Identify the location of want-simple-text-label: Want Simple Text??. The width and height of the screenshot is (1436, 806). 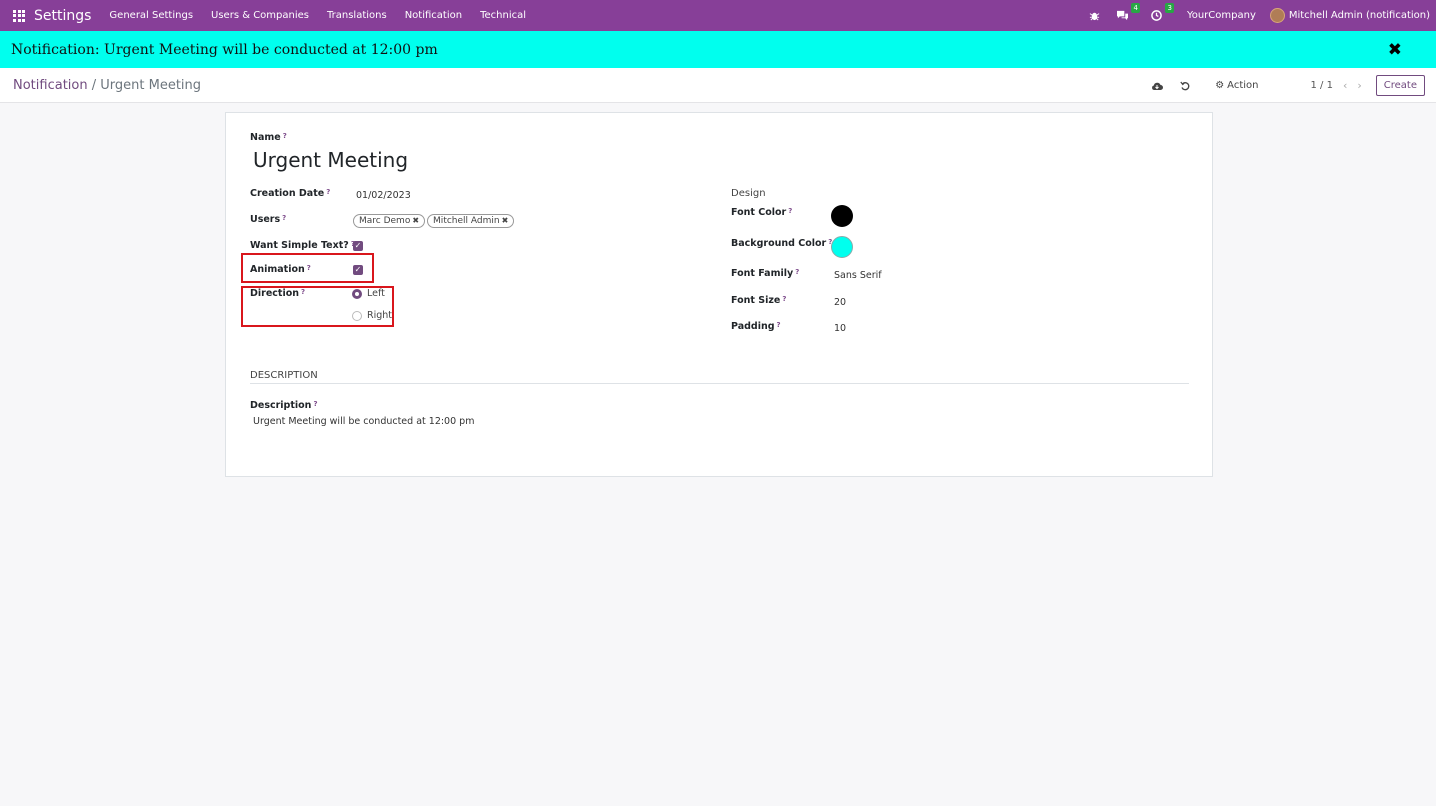
(302, 245).